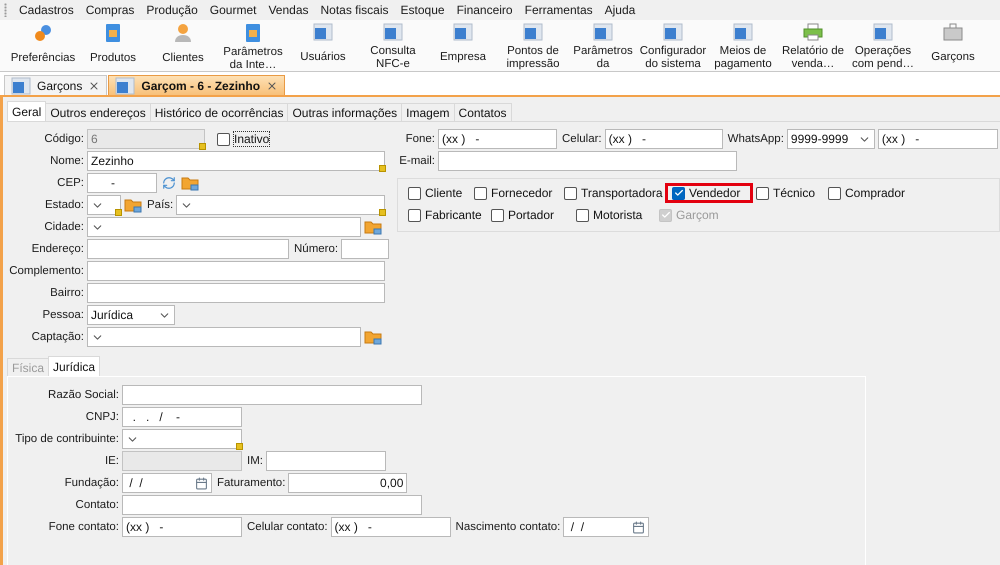 The image size is (1000, 565). What do you see at coordinates (5, 10) in the screenshot?
I see `grip-icon` at bounding box center [5, 10].